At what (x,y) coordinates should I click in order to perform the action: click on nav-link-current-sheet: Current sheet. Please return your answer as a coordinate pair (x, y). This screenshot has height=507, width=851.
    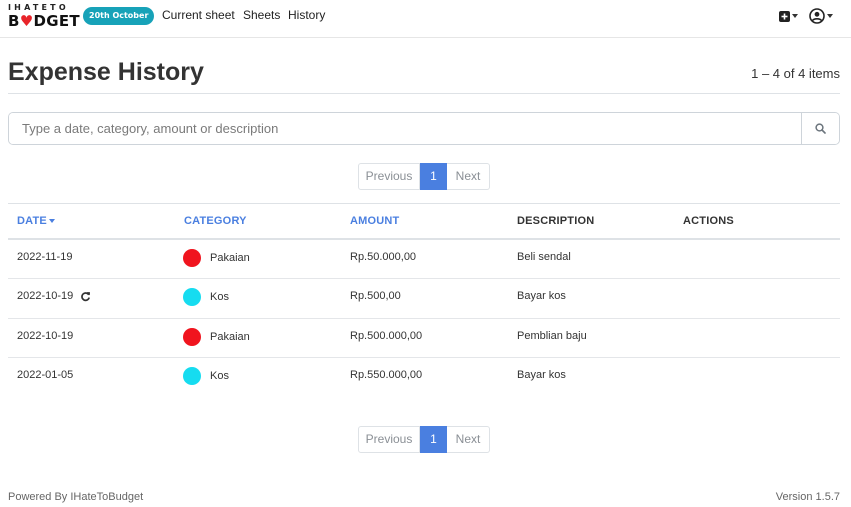
    Looking at the image, I should click on (198, 15).